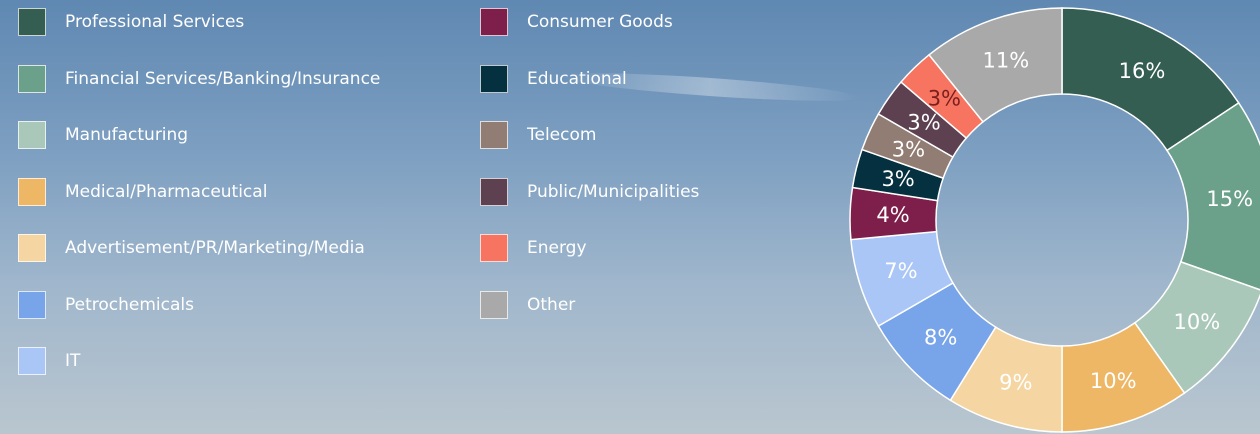 The width and height of the screenshot is (1260, 434). Describe the element at coordinates (1229, 199) in the screenshot. I see `slice-data-label: 15%` at that location.